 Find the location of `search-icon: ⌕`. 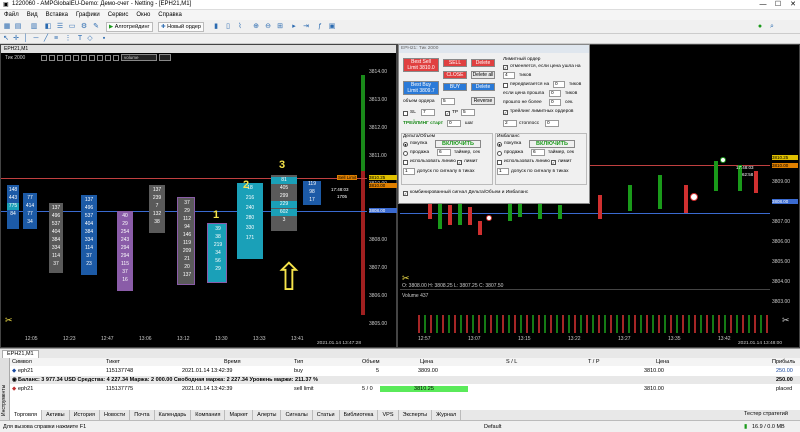

search-icon: ⌕ is located at coordinates (772, 27).